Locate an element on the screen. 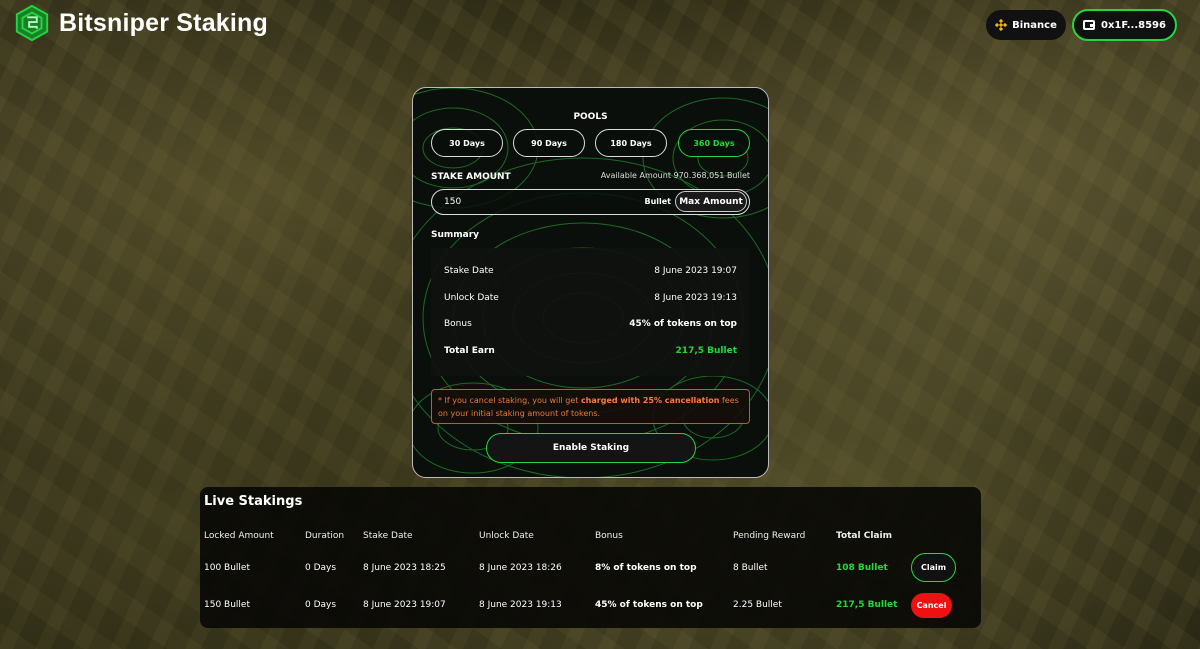 The image size is (1200, 649). summary-key: Total Earn is located at coordinates (469, 351).